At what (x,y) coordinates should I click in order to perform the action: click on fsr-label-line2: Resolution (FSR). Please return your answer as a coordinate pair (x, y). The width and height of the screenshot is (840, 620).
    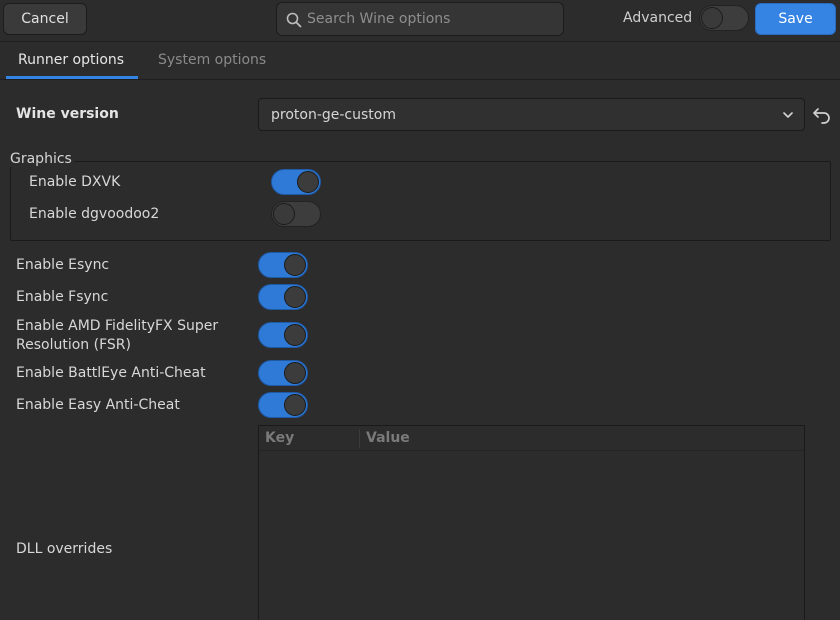
    Looking at the image, I should click on (73, 345).